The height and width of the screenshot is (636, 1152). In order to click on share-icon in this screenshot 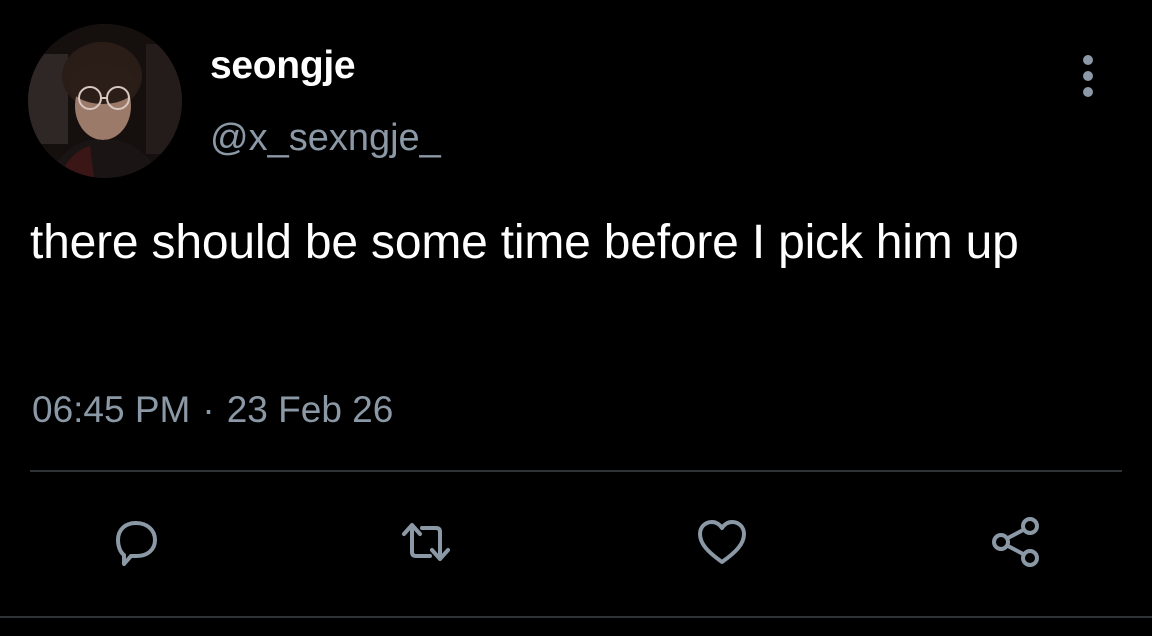, I will do `click(1015, 542)`.